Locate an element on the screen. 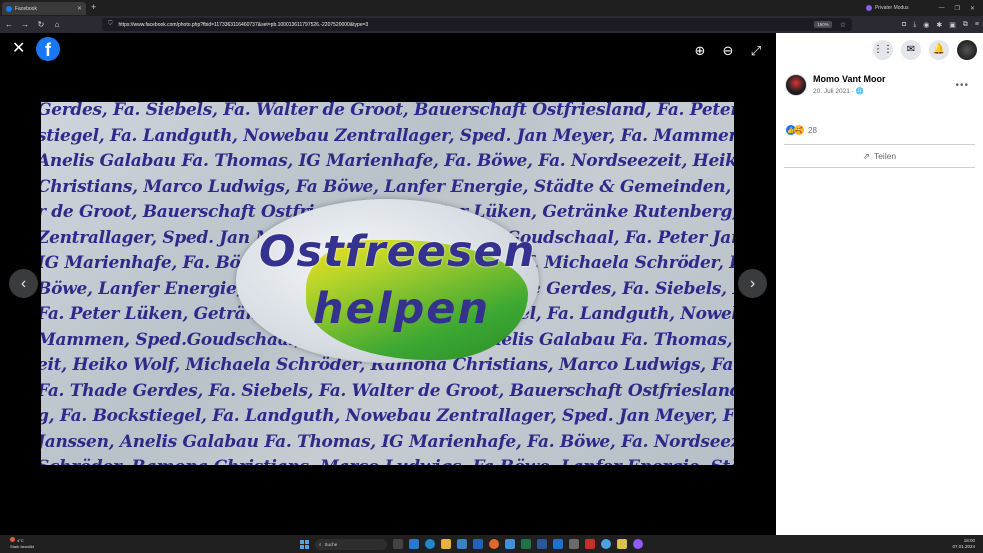 Image resolution: width=983 pixels, height=553 pixels. store-icon is located at coordinates (462, 544).